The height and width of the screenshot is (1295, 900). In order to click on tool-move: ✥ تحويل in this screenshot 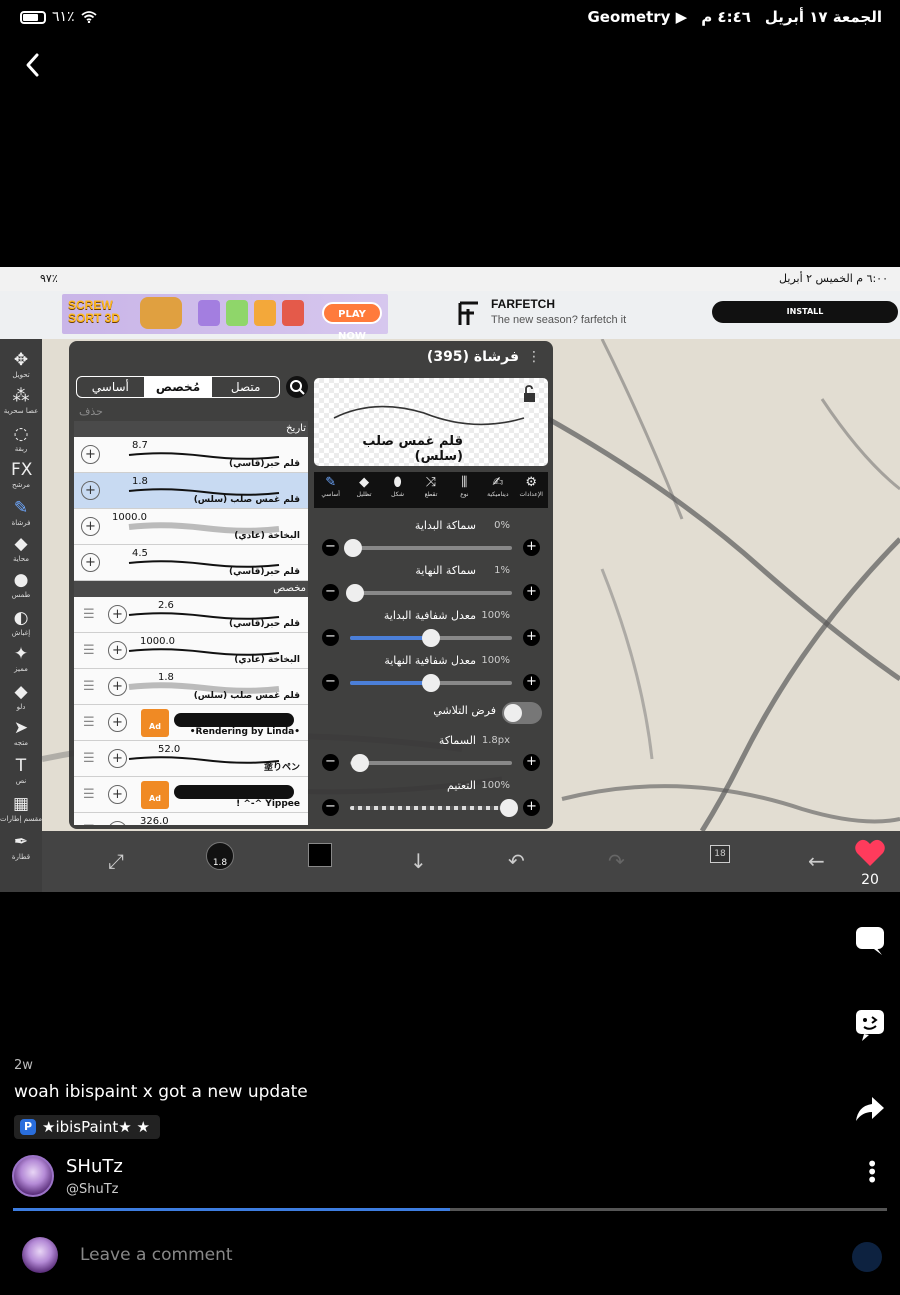, I will do `click(21, 365)`.